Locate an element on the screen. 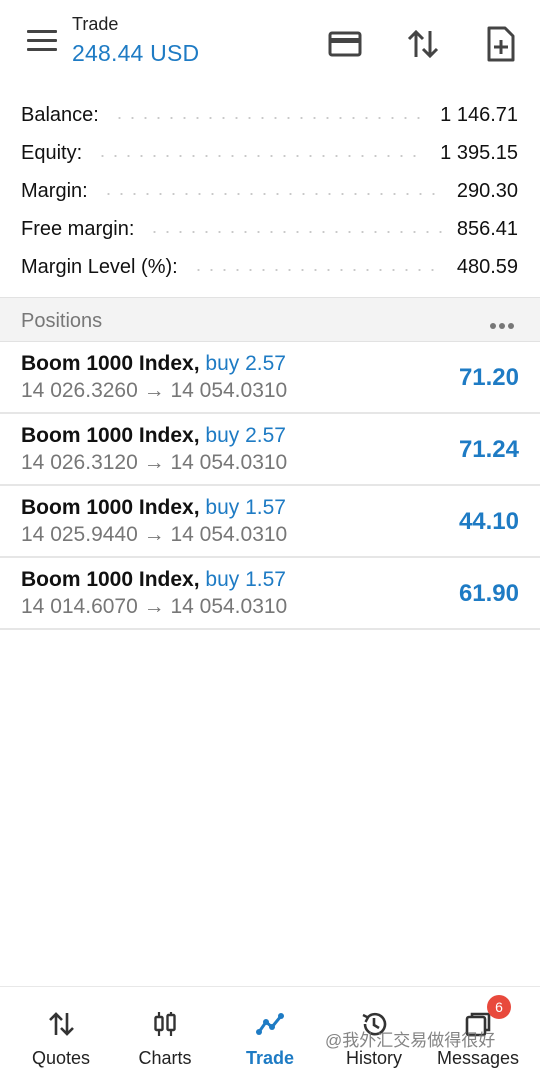  messages-badge: 6 is located at coordinates (499, 1007).